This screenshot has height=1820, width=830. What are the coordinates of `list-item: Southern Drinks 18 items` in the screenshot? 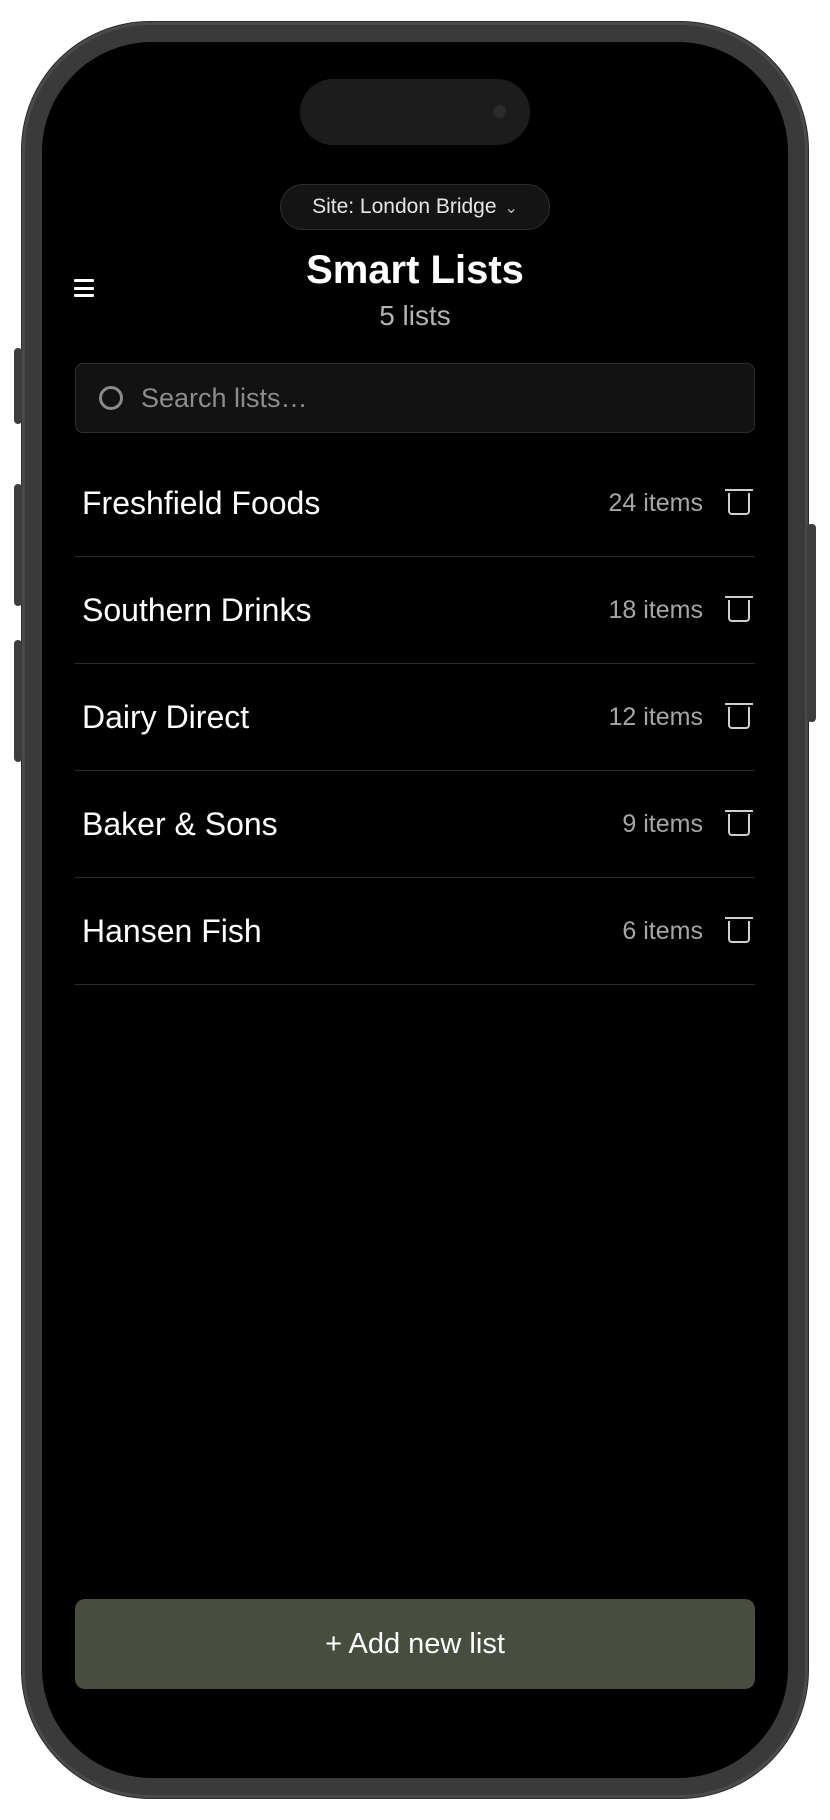 It's located at (415, 610).